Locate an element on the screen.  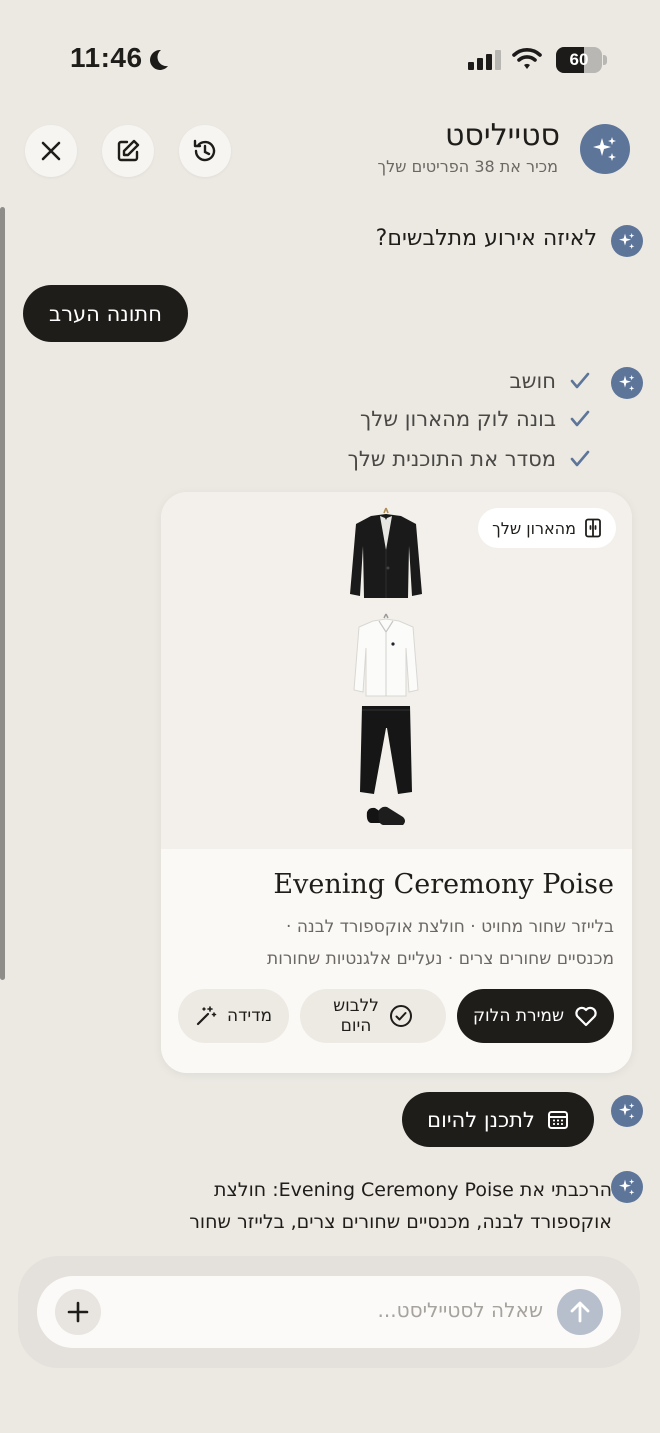
wardrobe-icon is located at coordinates (593, 528).